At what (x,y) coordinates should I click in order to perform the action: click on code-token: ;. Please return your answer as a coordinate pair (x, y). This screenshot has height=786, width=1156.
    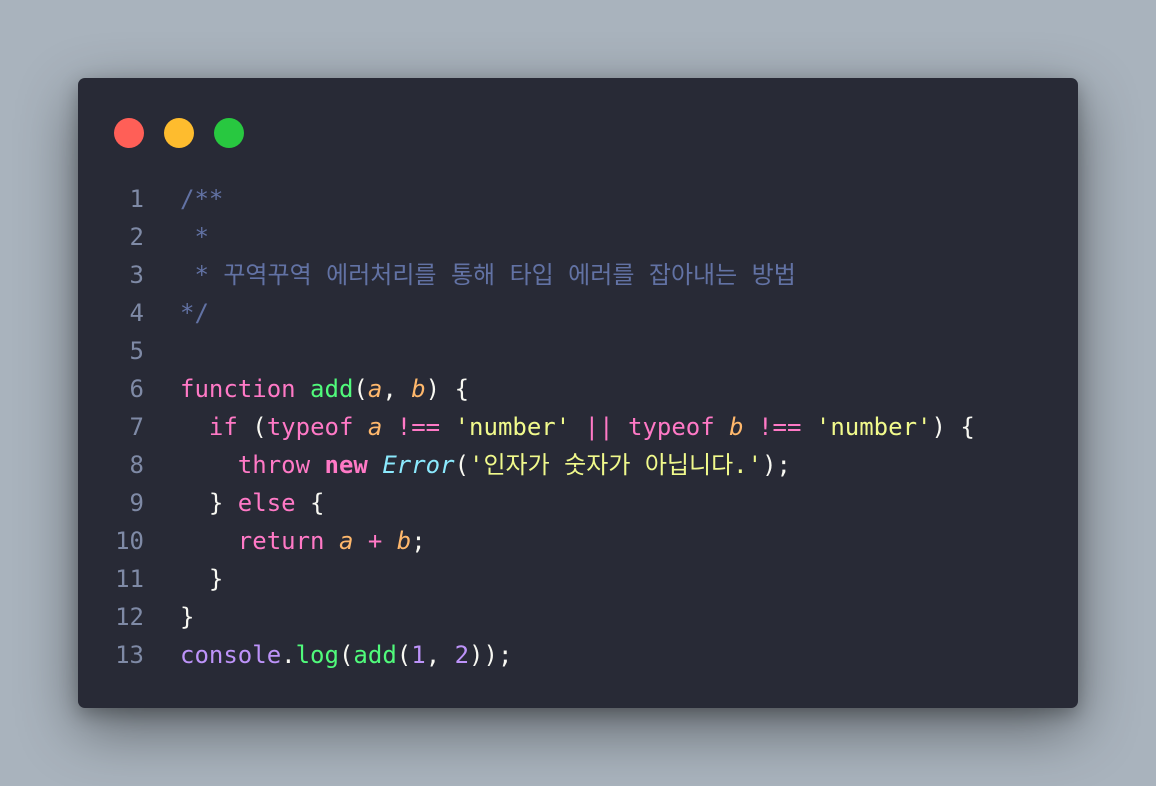
    Looking at the image, I should click on (418, 541).